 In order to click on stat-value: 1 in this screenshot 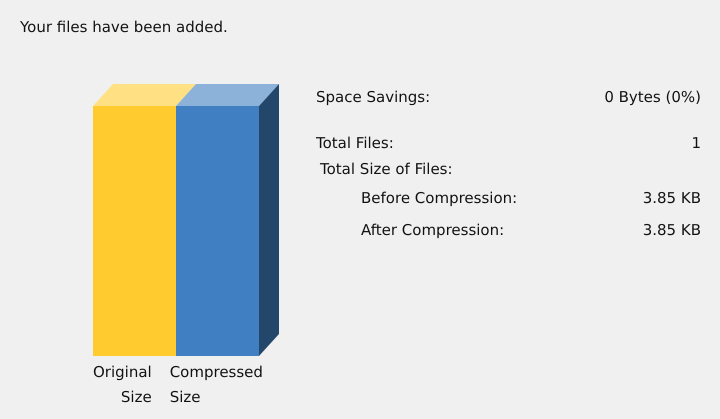, I will do `click(696, 143)`.